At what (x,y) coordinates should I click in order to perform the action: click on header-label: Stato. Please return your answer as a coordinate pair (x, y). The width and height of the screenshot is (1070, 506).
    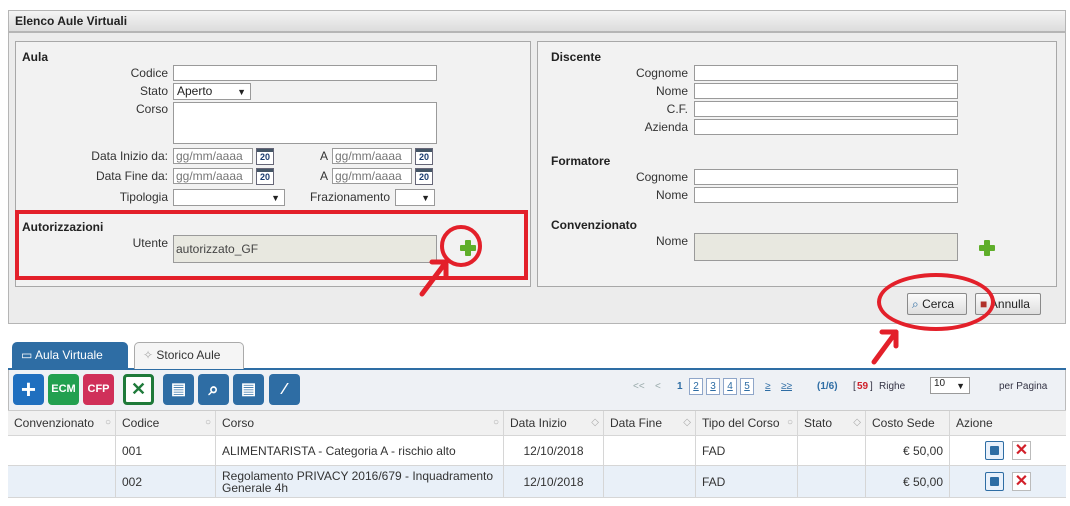
    Looking at the image, I should click on (818, 423).